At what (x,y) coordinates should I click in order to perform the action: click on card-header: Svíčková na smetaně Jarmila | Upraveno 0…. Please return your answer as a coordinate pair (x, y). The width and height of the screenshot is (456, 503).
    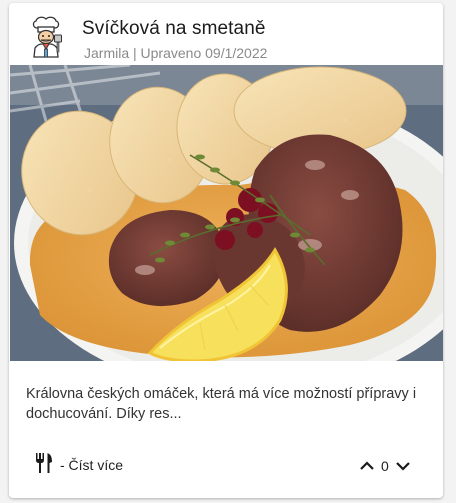
    Looking at the image, I should click on (226, 34).